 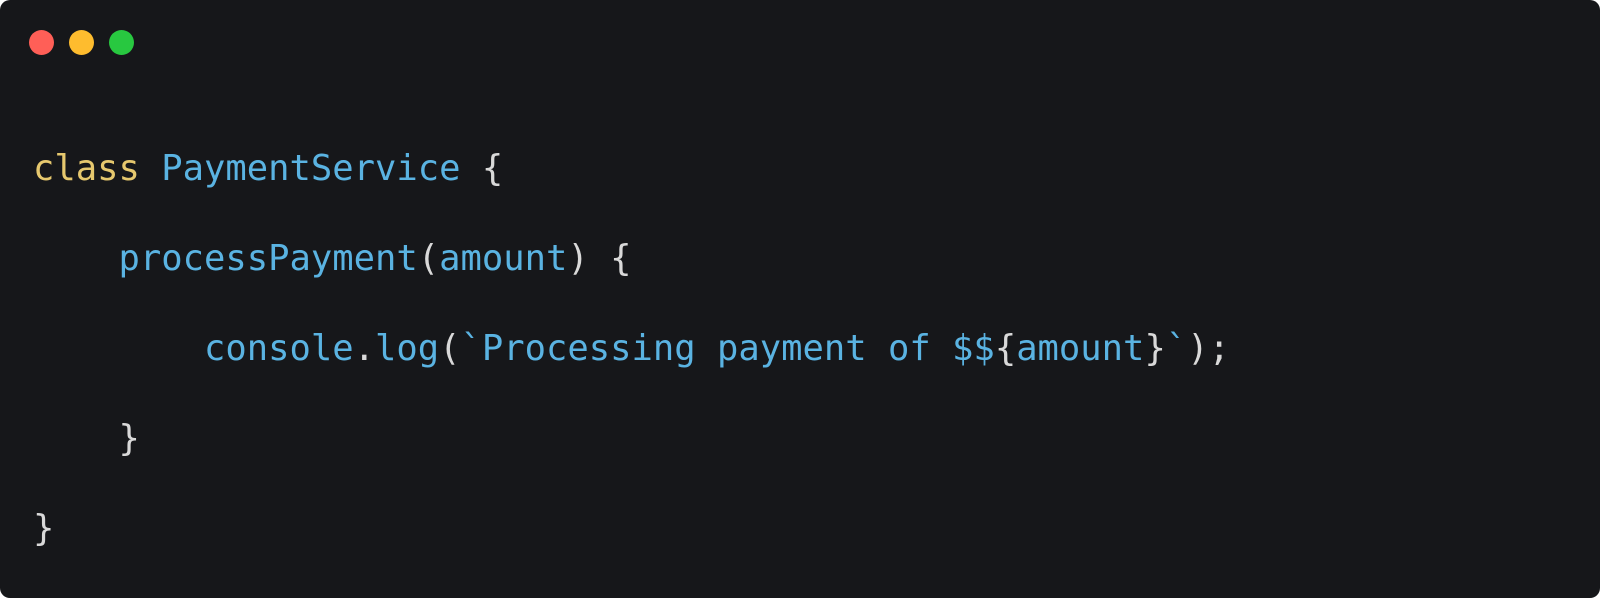 I want to click on code-line-2: processPayment(amount) {, so click(x=631, y=259).